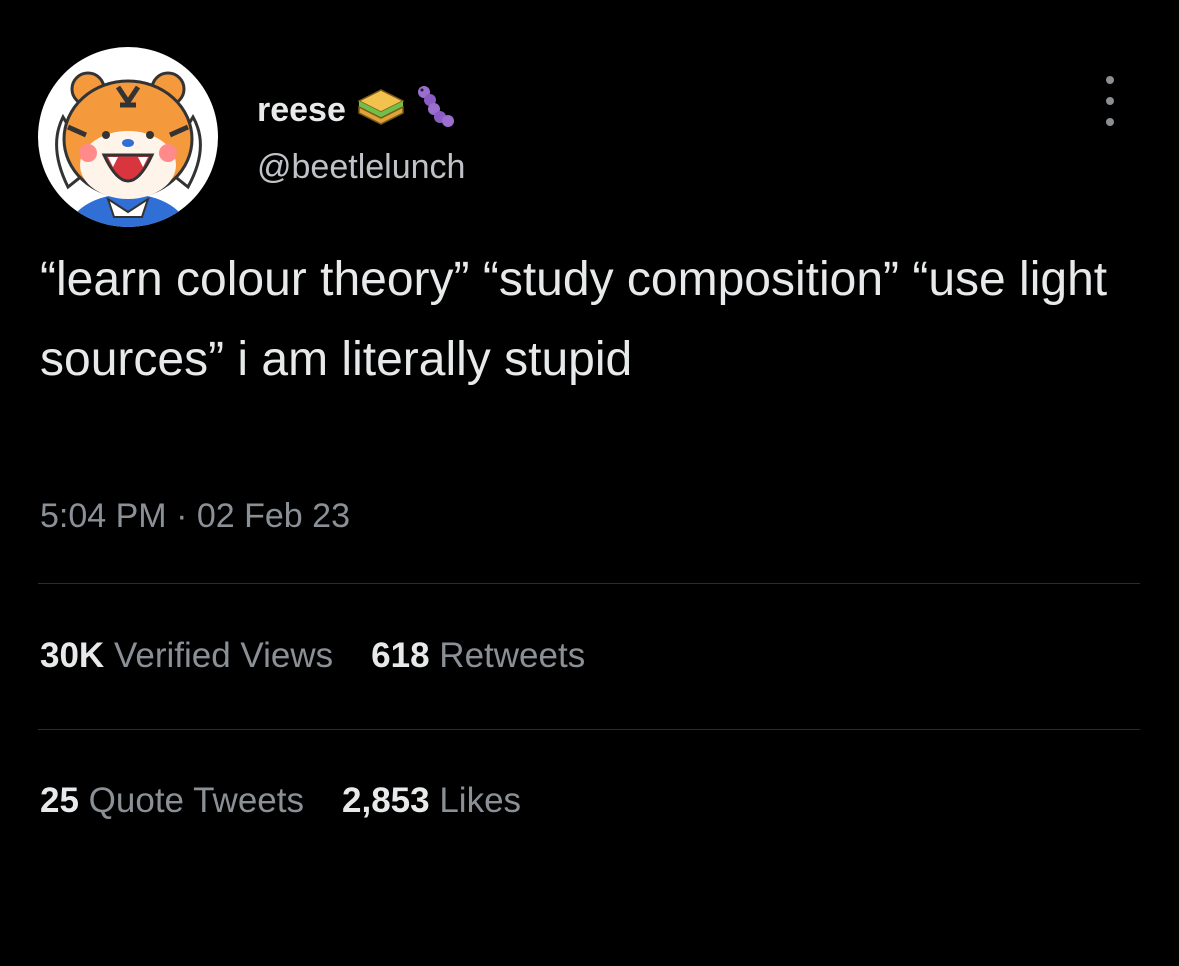 The height and width of the screenshot is (966, 1179). I want to click on display-name: reese, so click(301, 110).